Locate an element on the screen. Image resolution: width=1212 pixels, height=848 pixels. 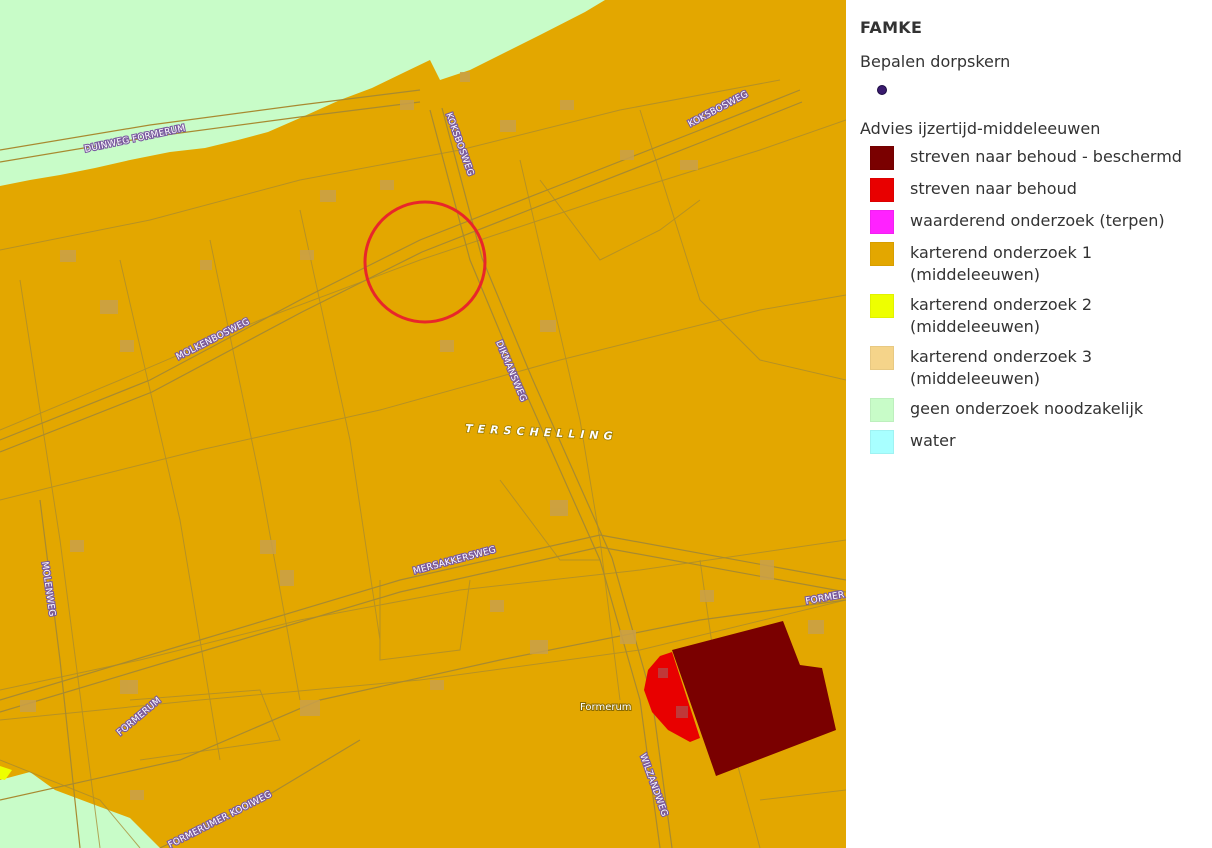
label-terschelling: TERSCHELLING is located at coordinates (541, 432).